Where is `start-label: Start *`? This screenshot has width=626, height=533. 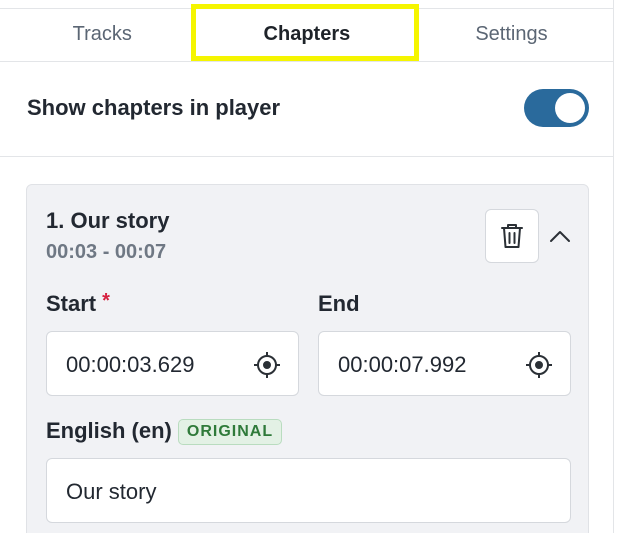
start-label: Start * is located at coordinates (78, 303).